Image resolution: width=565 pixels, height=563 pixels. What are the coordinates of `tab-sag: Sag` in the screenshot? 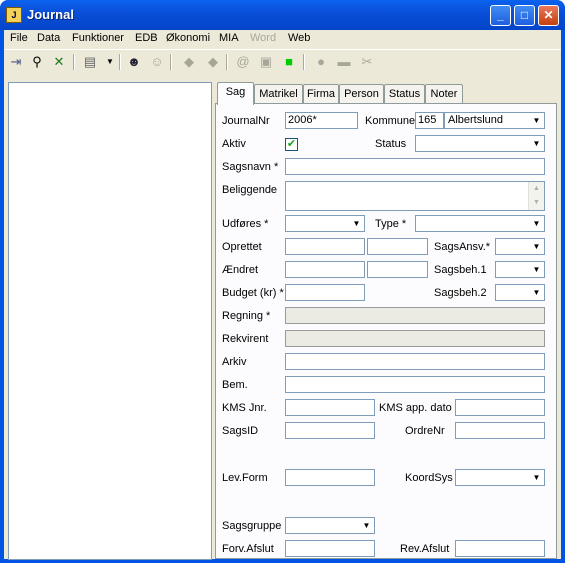 It's located at (235, 93).